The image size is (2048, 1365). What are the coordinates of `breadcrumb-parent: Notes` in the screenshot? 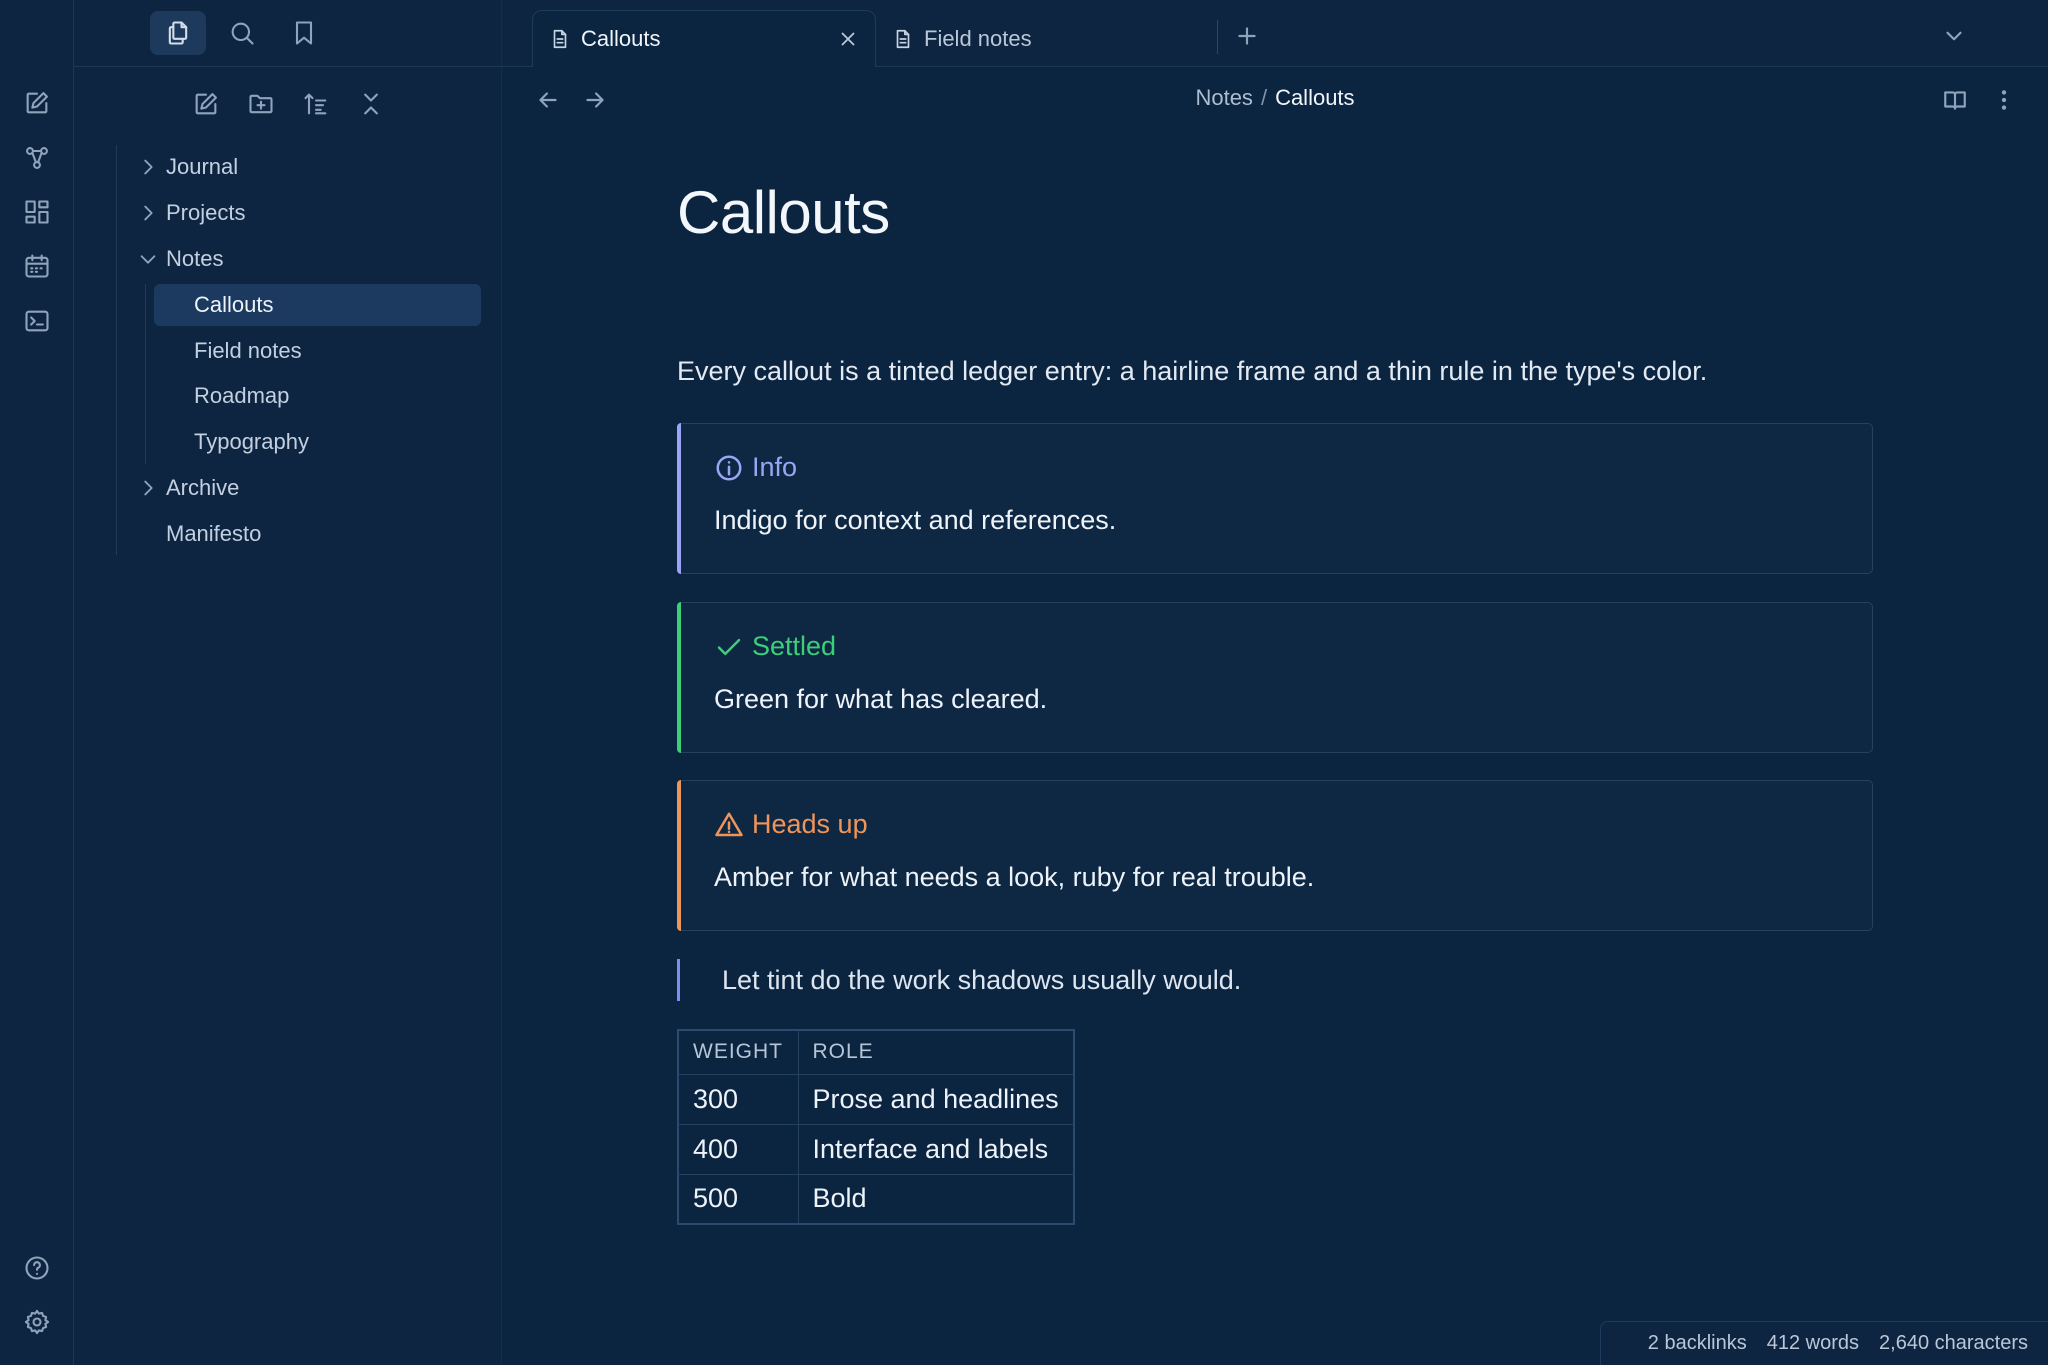 It's located at (1223, 97).